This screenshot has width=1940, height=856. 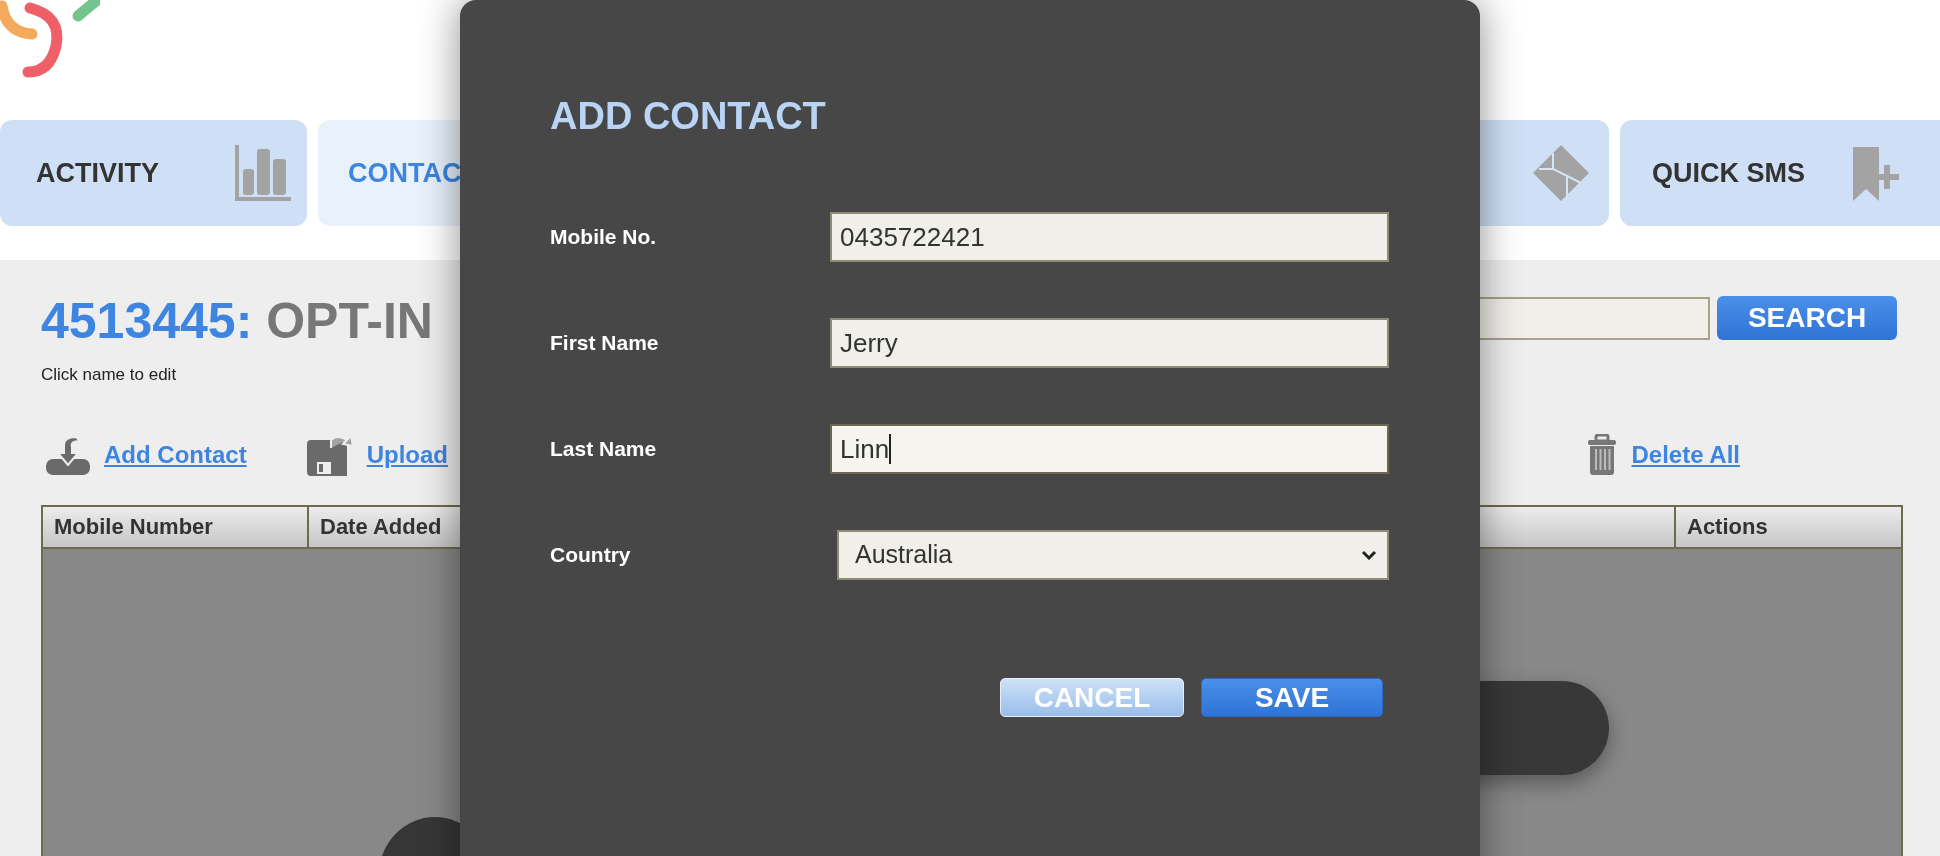 I want to click on trash-icon, so click(x=1601, y=454).